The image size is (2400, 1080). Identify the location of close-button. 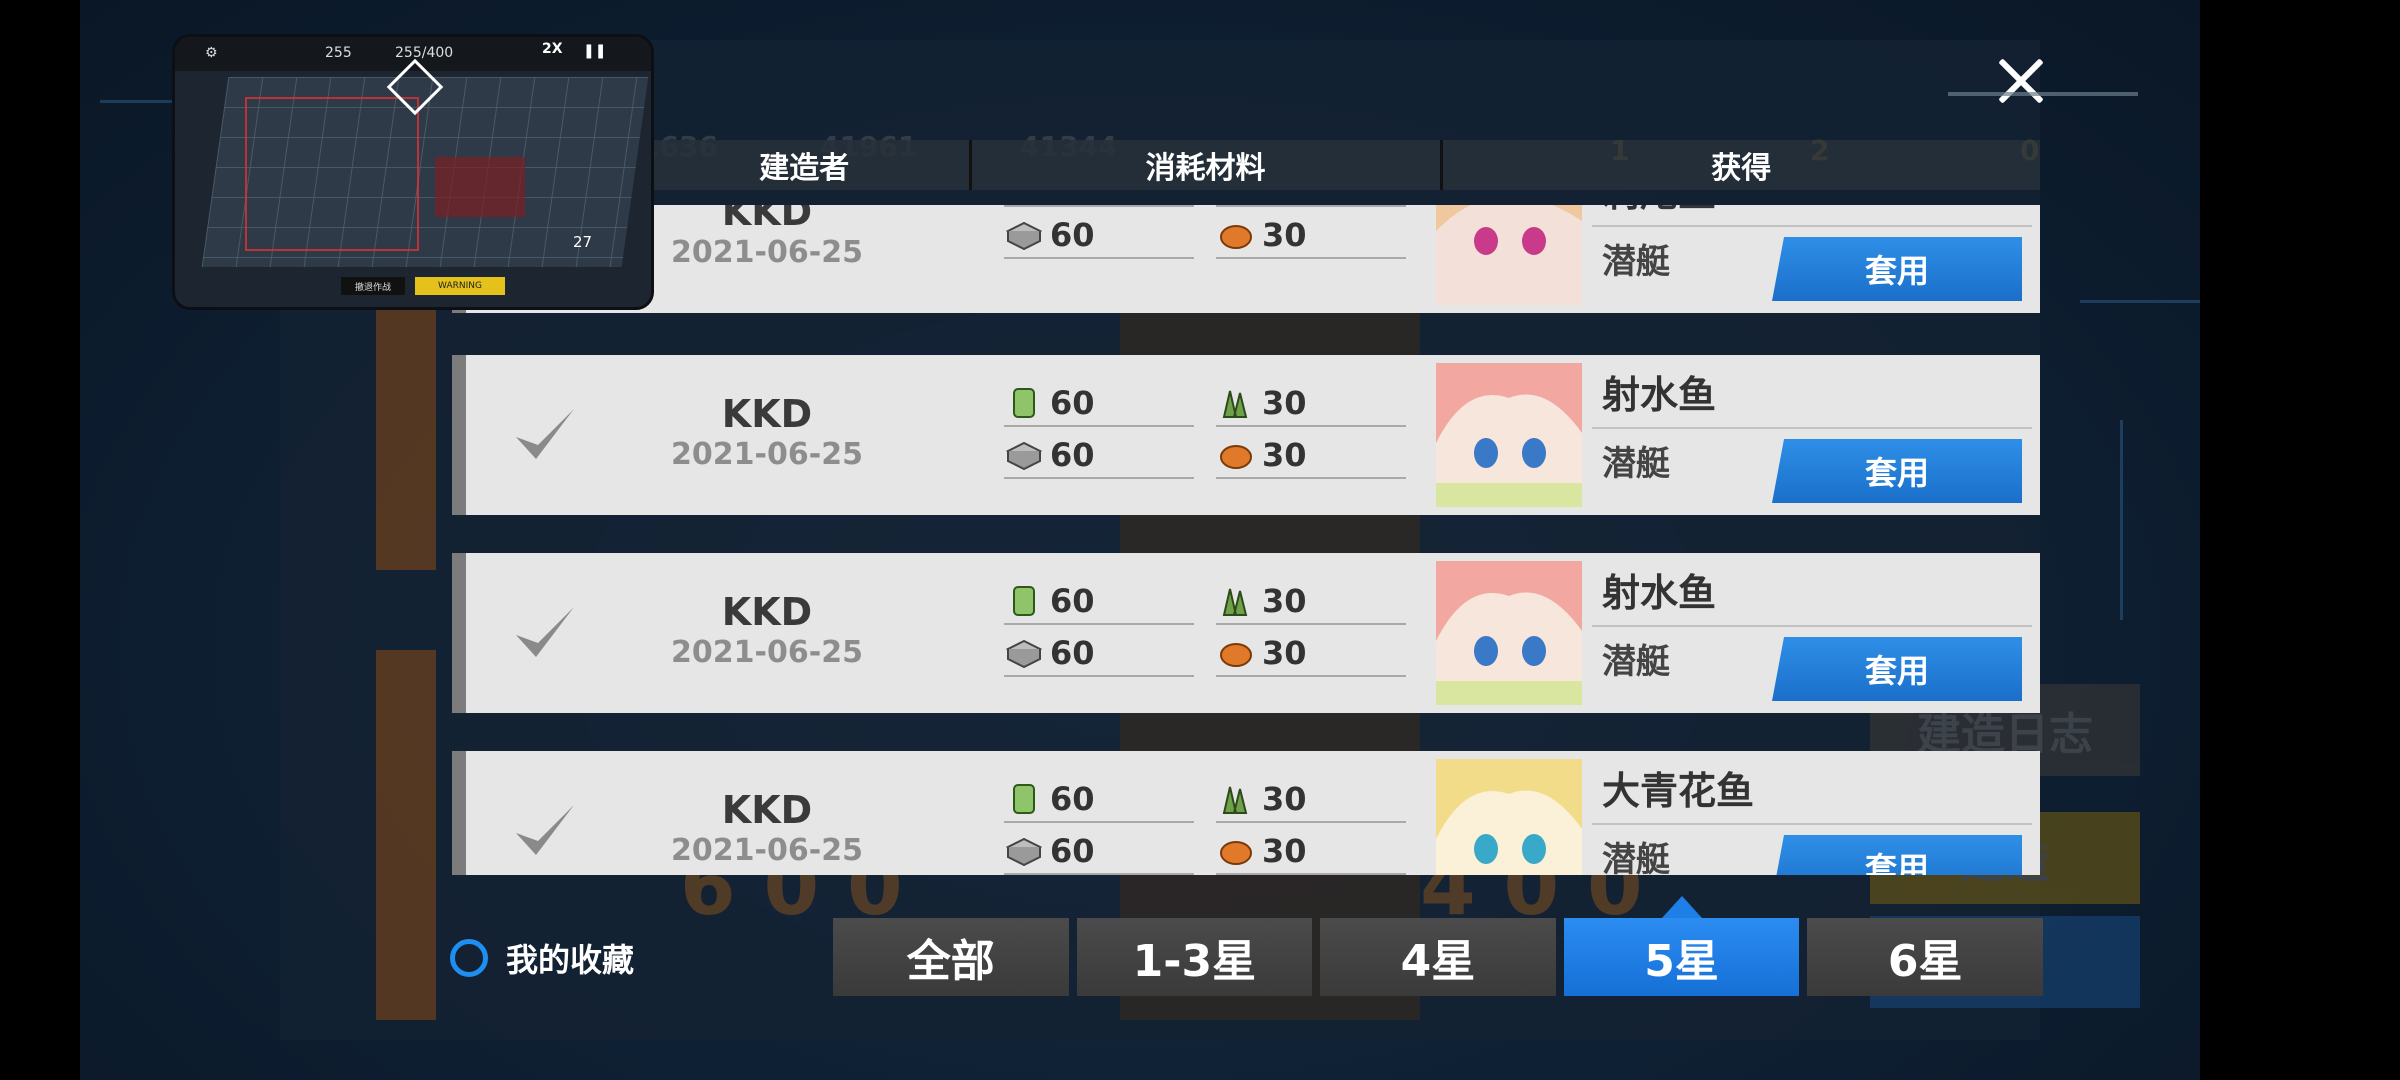
(2020, 80).